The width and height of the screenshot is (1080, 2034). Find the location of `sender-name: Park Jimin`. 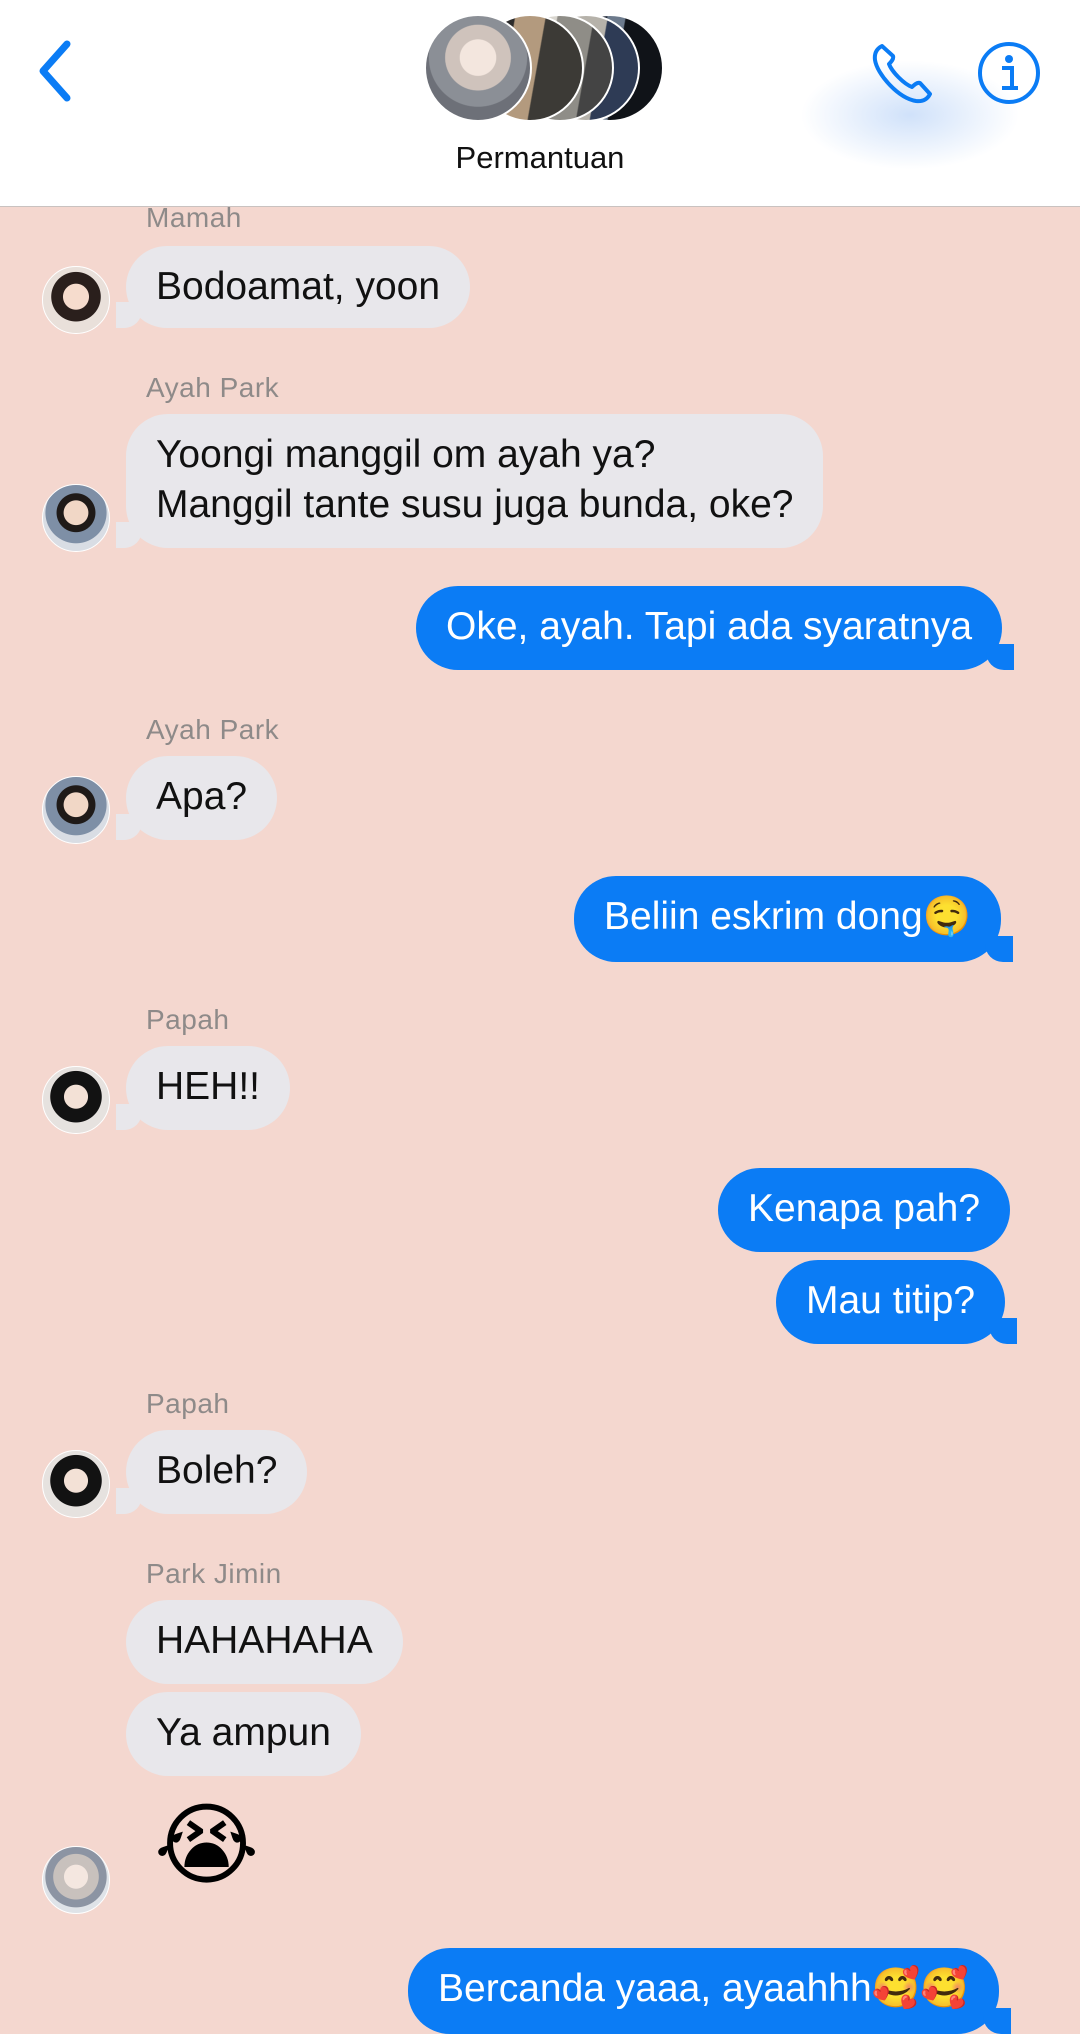

sender-name: Park Jimin is located at coordinates (214, 1573).